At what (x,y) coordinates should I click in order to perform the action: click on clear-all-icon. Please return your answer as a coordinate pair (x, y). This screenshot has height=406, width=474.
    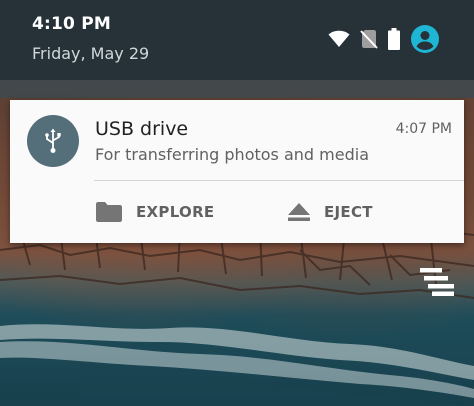
    Looking at the image, I should click on (437, 282).